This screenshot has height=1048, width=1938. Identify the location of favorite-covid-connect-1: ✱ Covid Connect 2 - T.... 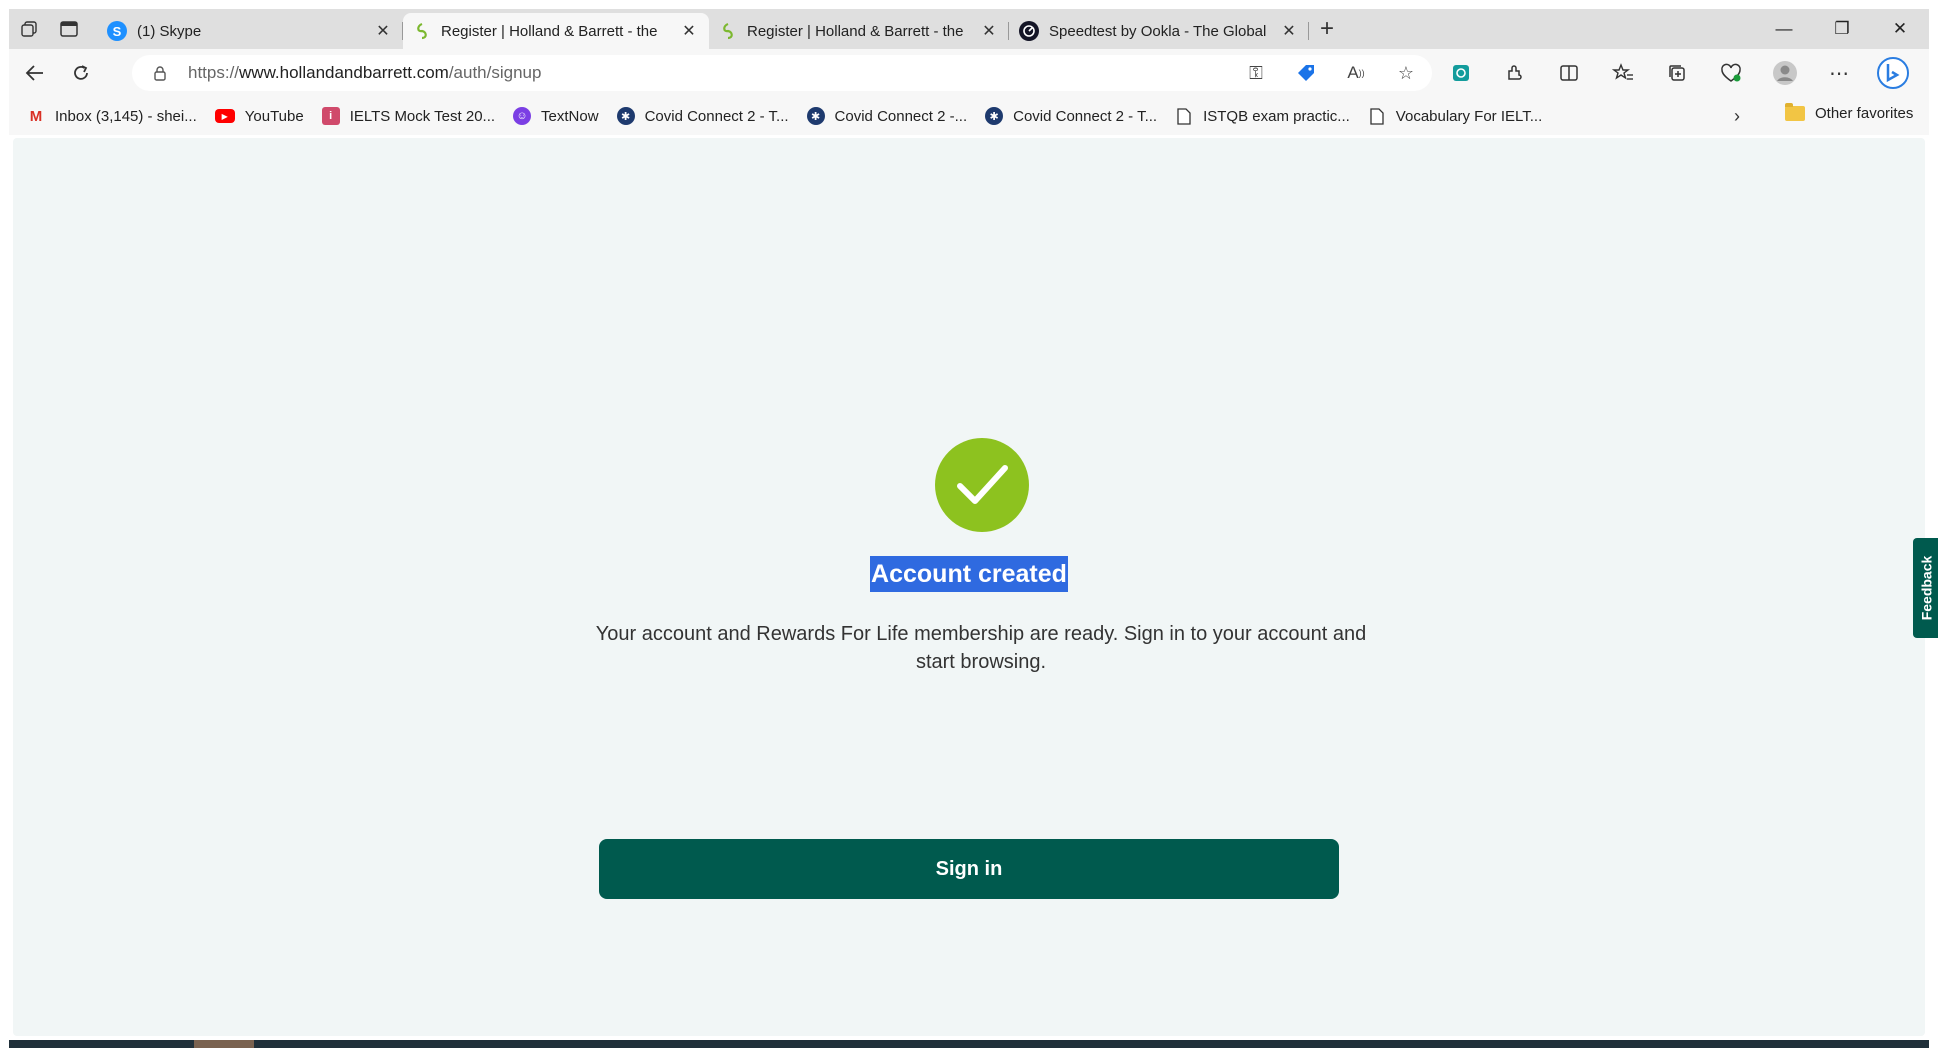
(702, 116).